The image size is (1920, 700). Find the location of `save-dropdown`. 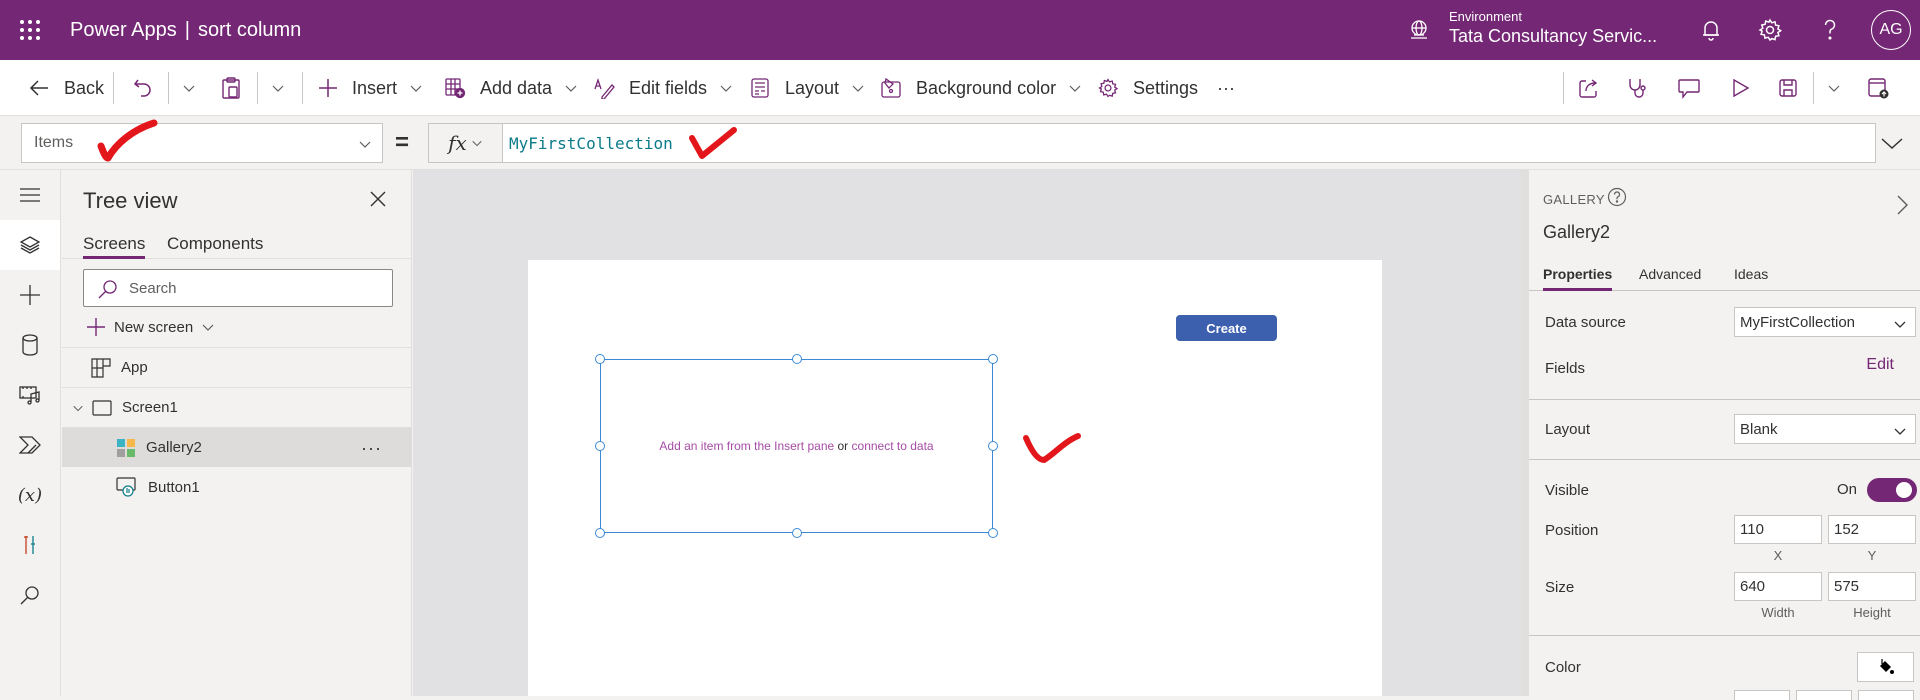

save-dropdown is located at coordinates (1832, 88).